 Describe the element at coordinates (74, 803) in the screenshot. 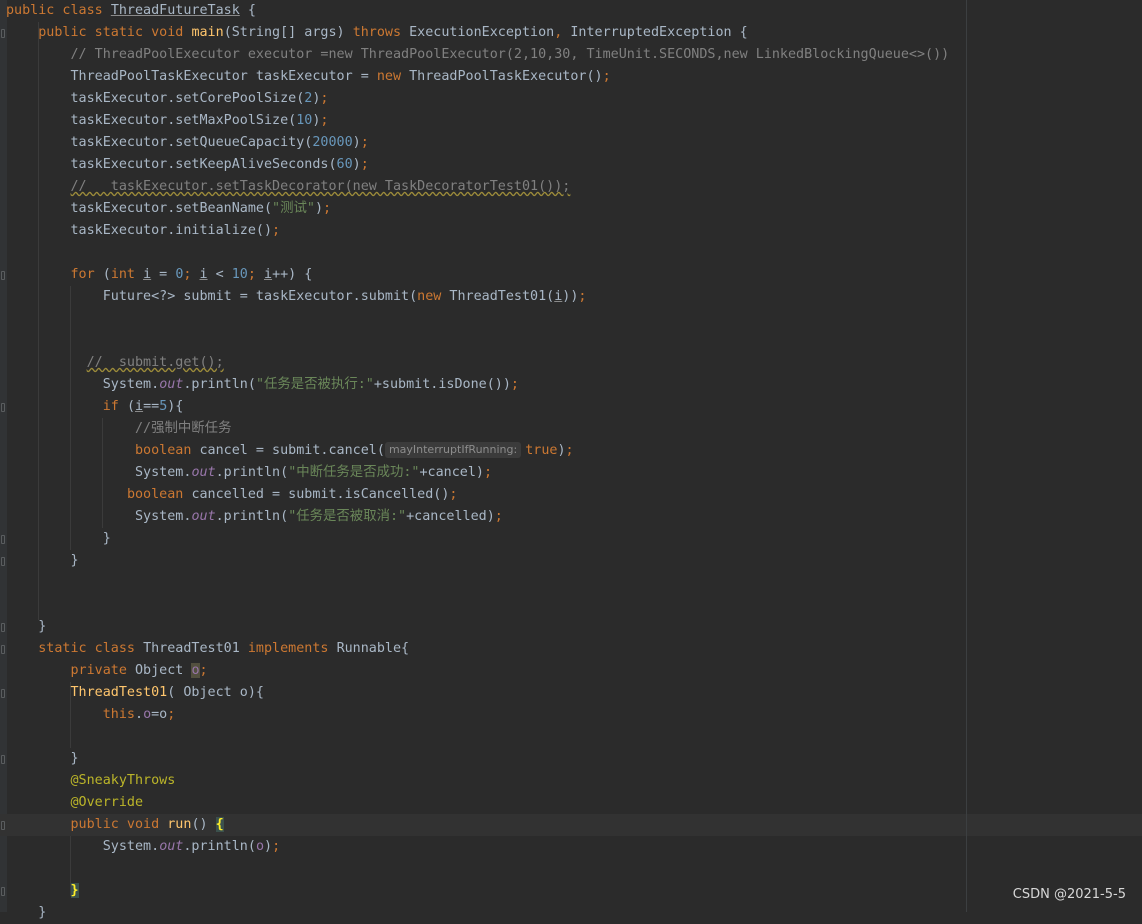

I see `code-line: @Override` at that location.